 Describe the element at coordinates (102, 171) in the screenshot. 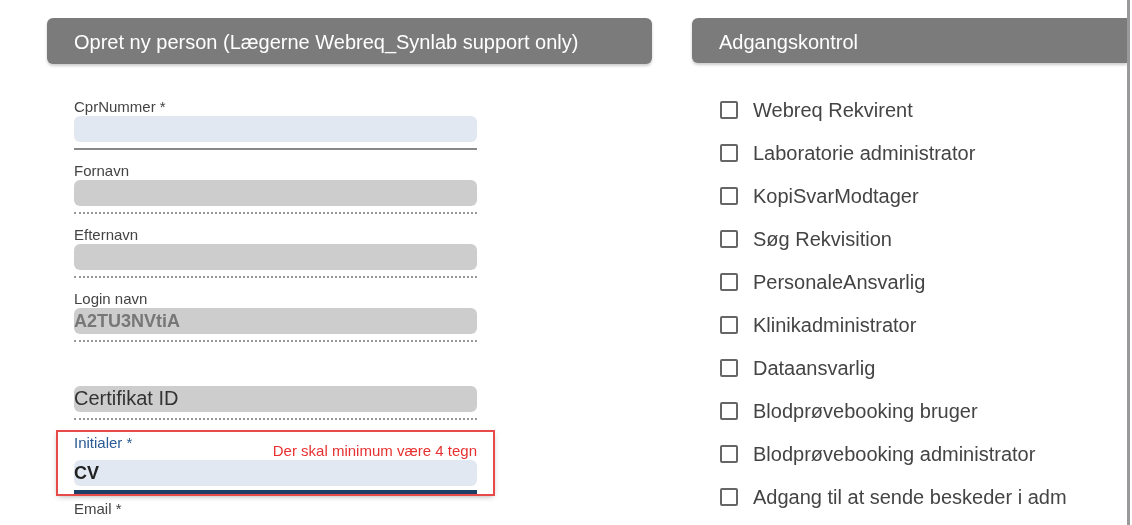

I see `field-label: Fornavn` at that location.